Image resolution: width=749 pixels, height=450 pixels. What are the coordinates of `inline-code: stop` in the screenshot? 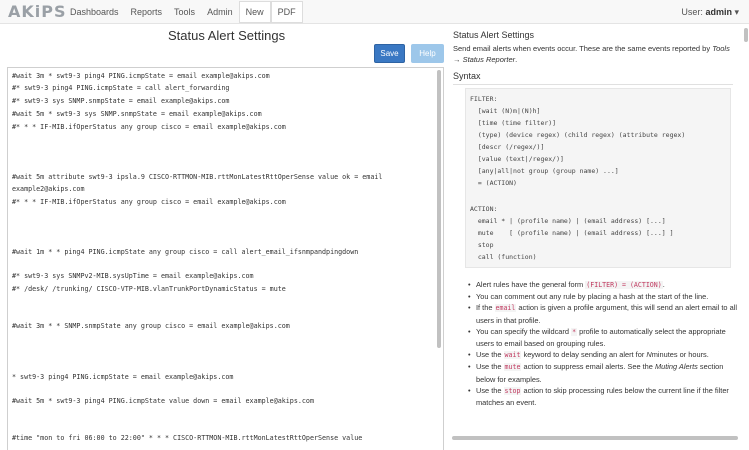 It's located at (512, 390).